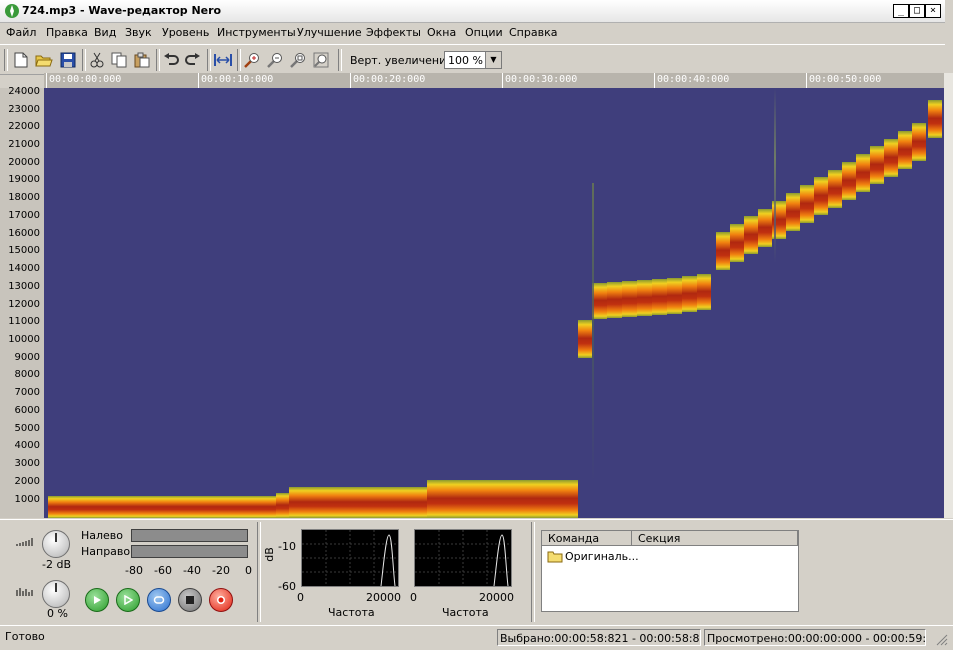 The width and height of the screenshot is (953, 650). Describe the element at coordinates (97, 60) in the screenshot. I see `cut-icon` at that location.